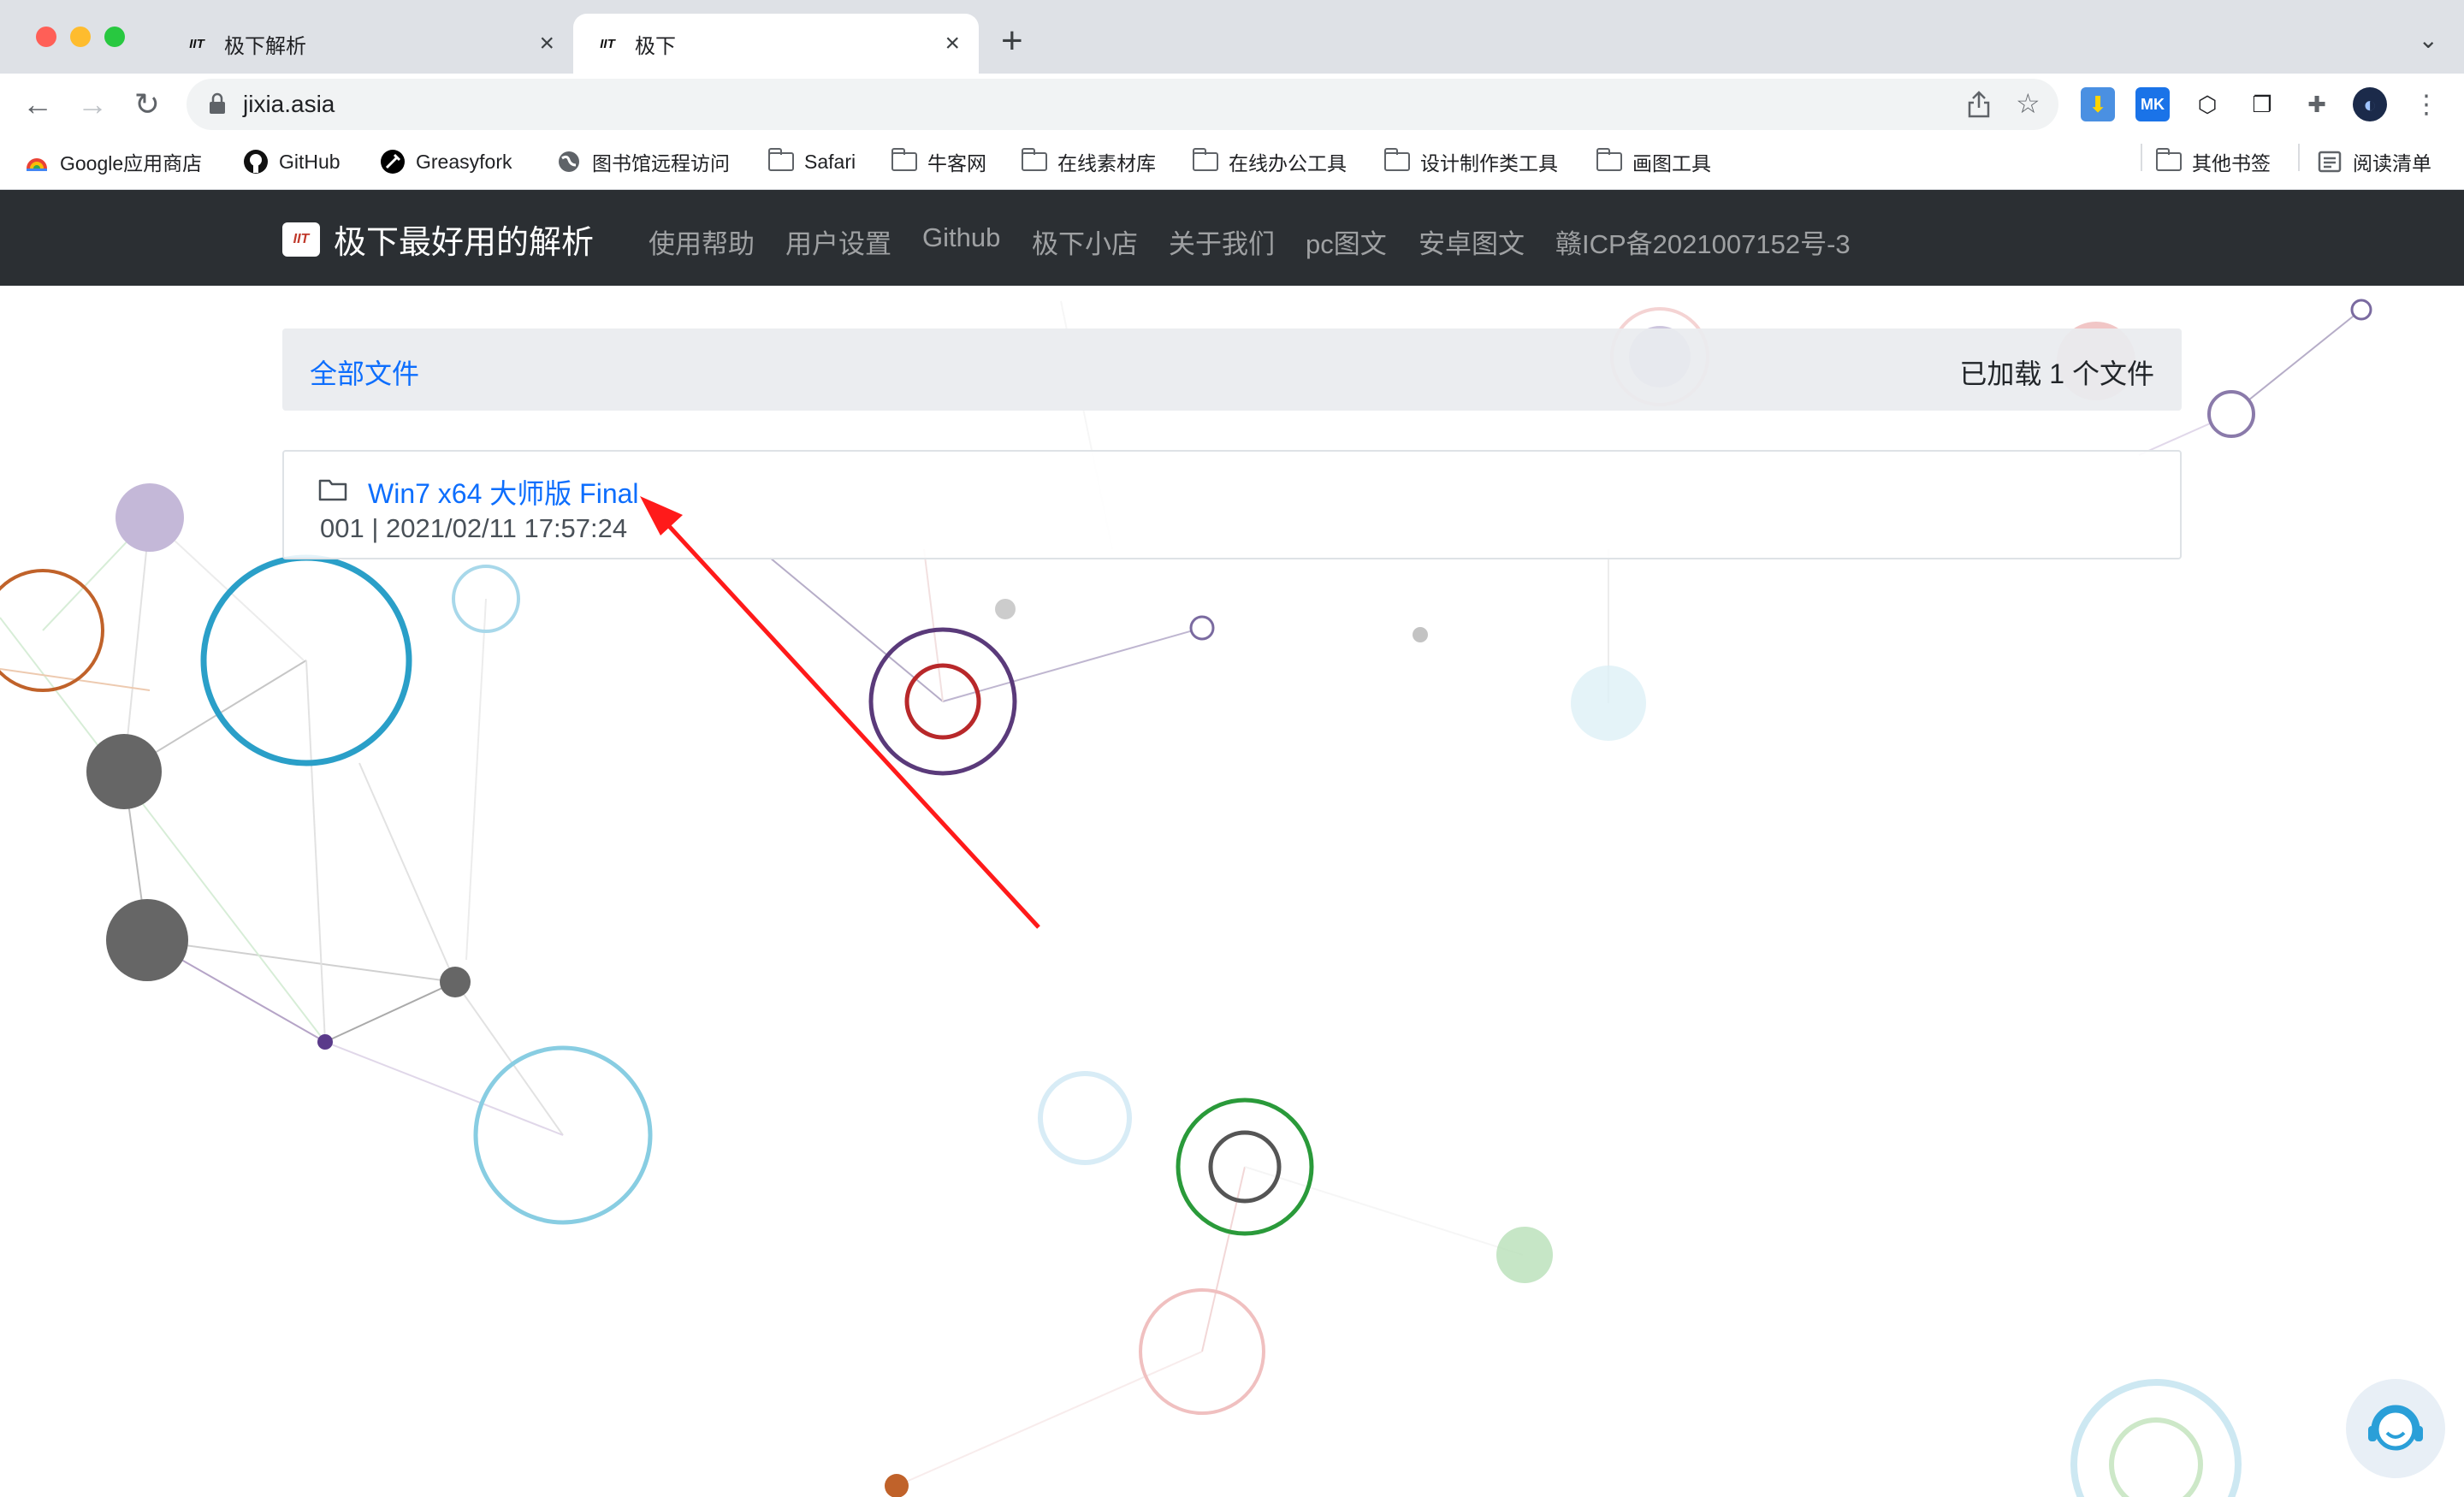 The height and width of the screenshot is (1497, 2464). What do you see at coordinates (392, 162) in the screenshot?
I see `greasyfork-icon` at bounding box center [392, 162].